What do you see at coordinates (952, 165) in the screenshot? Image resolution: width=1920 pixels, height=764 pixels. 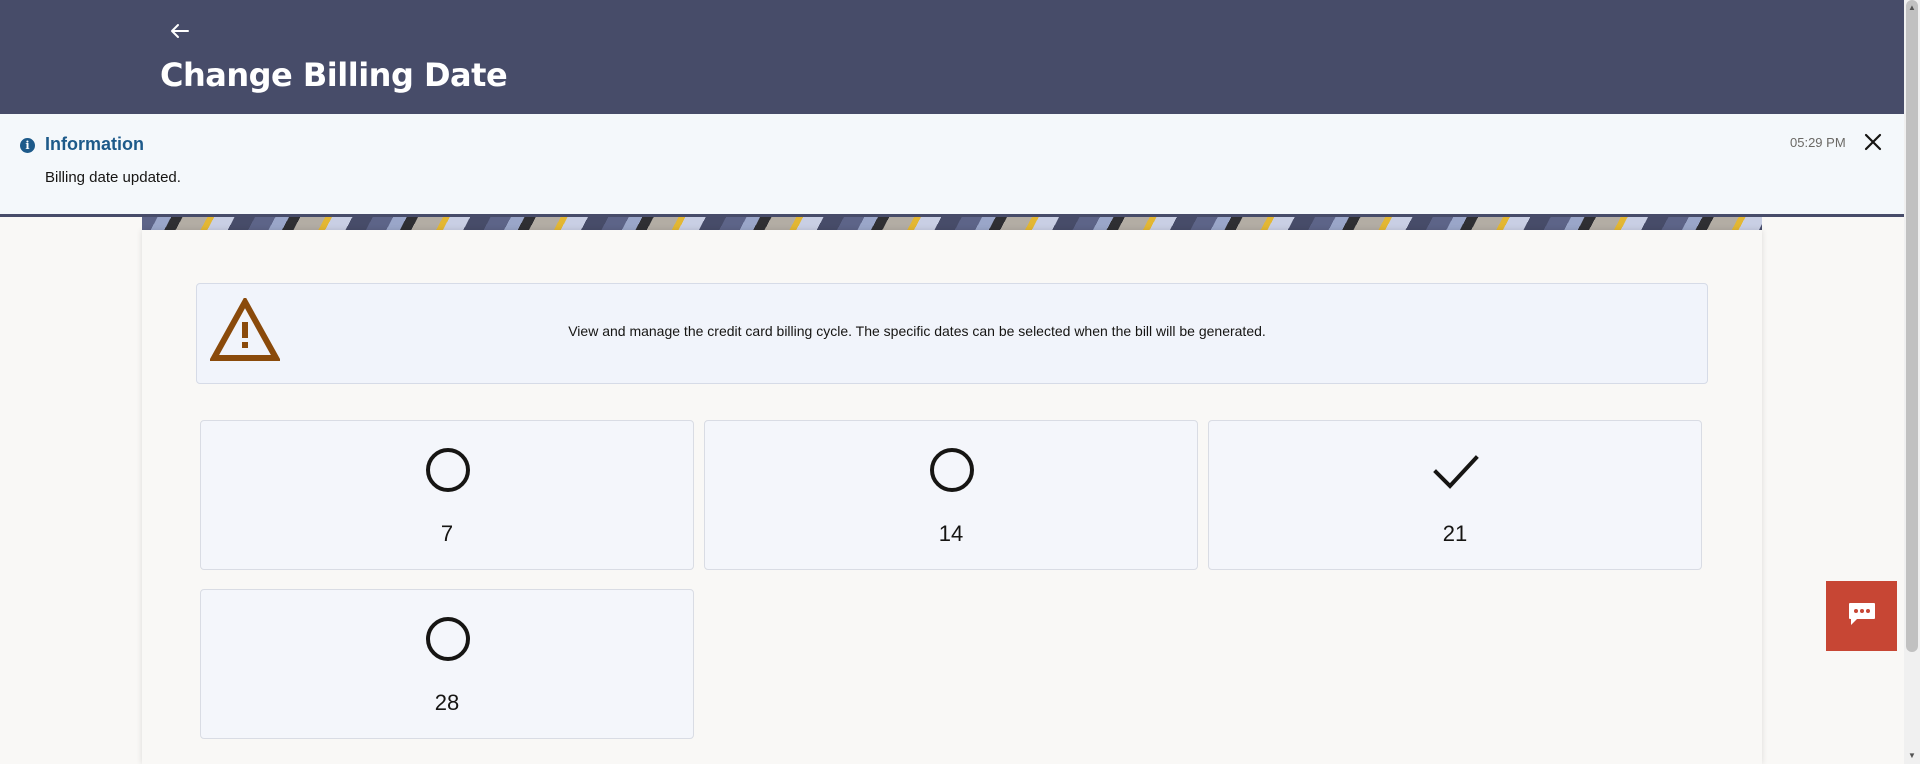 I see `info-notification` at bounding box center [952, 165].